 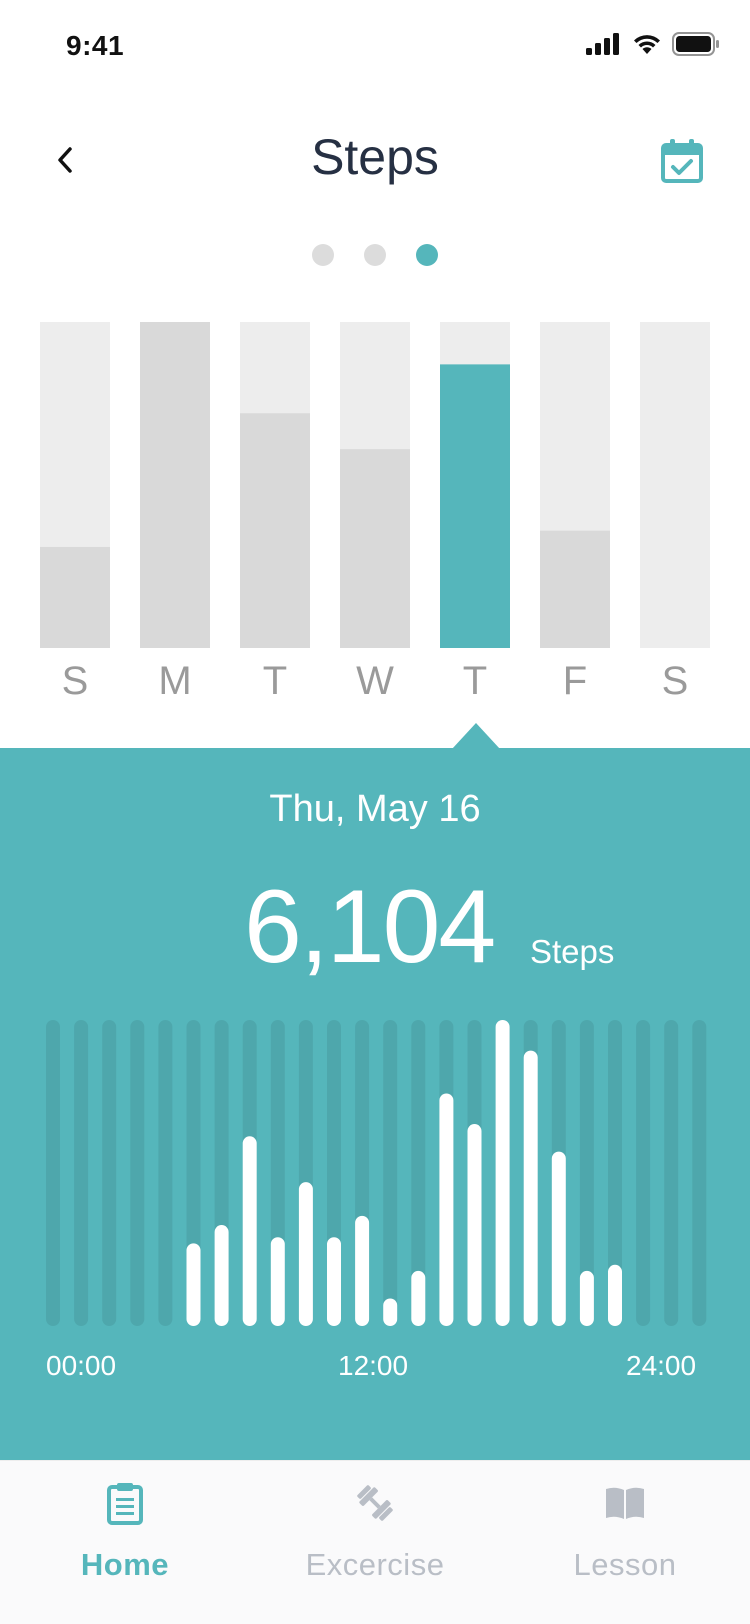 What do you see at coordinates (675, 485) in the screenshot?
I see `week-bar-track` at bounding box center [675, 485].